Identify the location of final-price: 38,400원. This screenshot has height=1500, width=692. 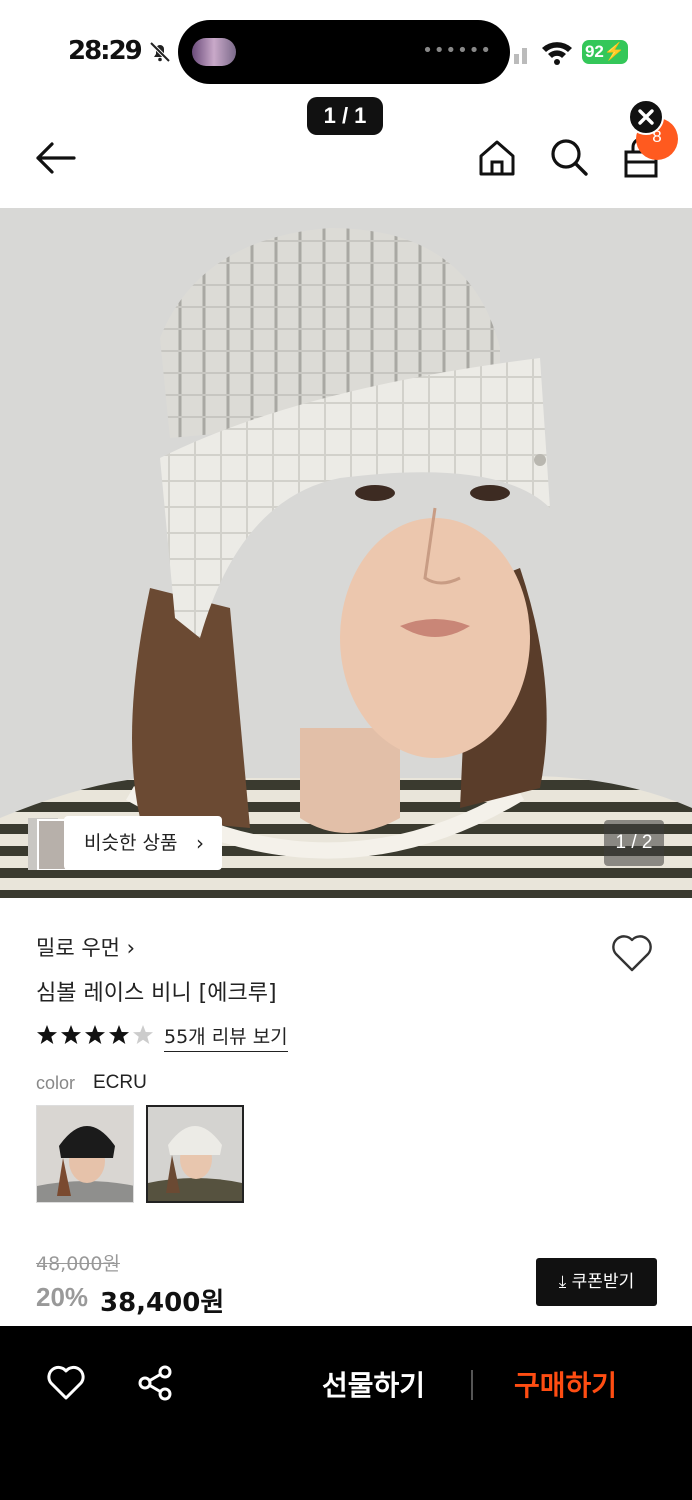
(162, 1303).